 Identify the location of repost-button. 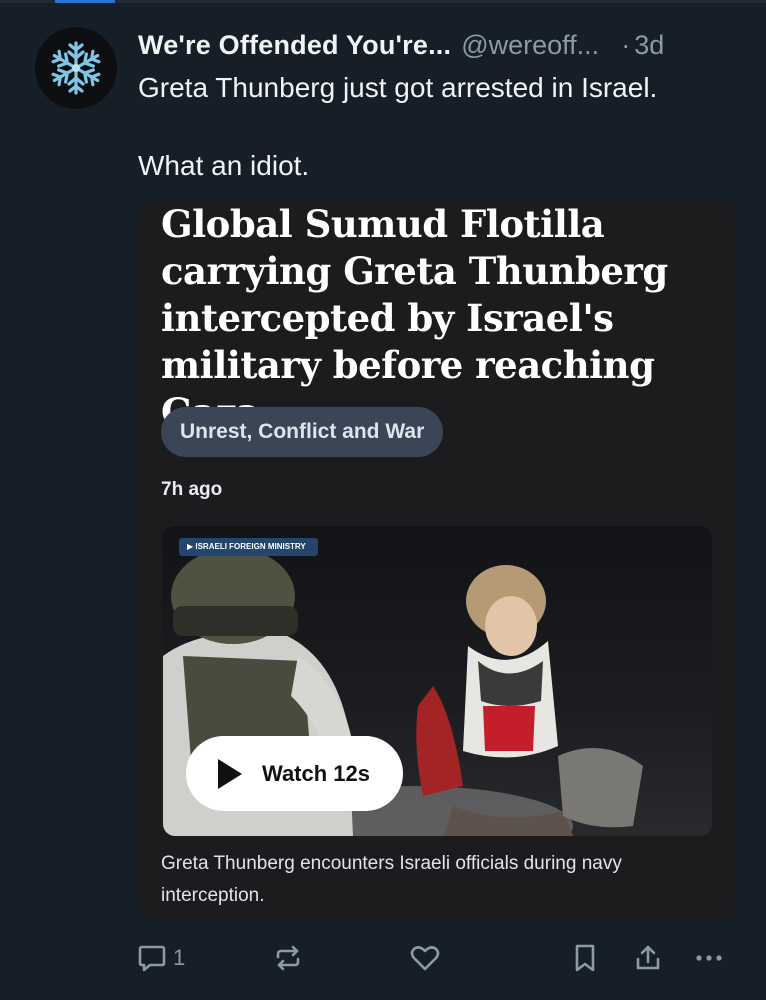
(288, 958).